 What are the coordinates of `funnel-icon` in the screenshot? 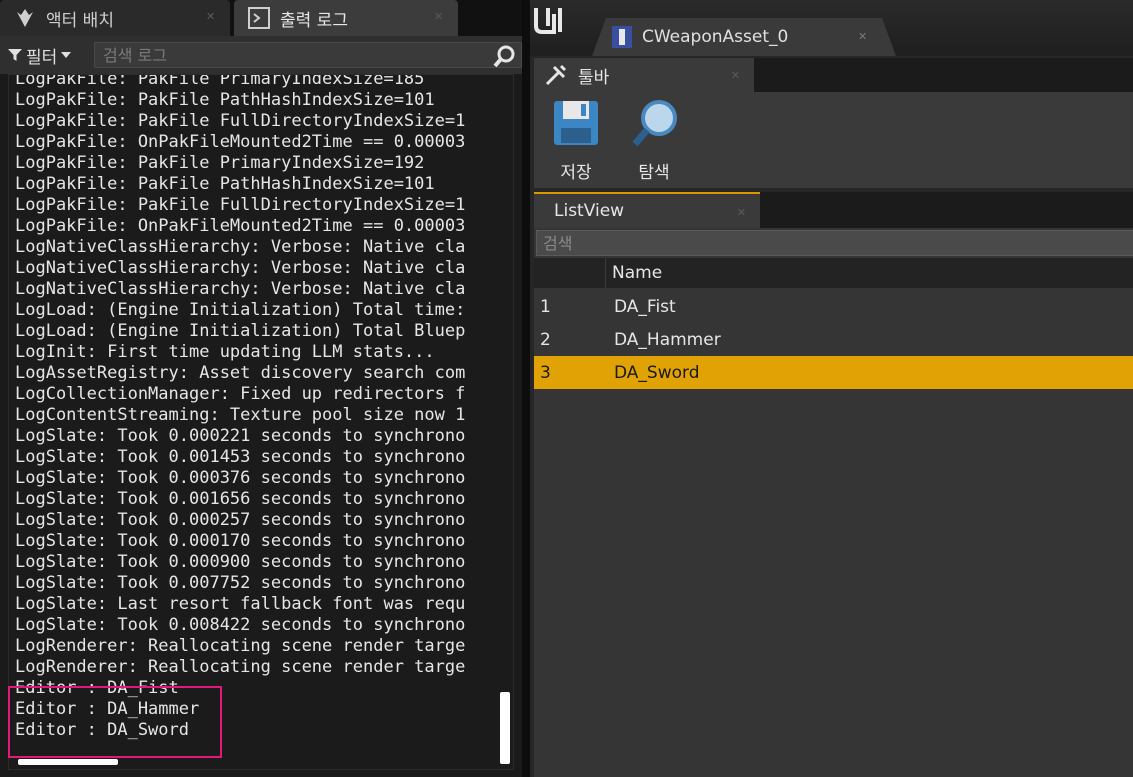 It's located at (15, 55).